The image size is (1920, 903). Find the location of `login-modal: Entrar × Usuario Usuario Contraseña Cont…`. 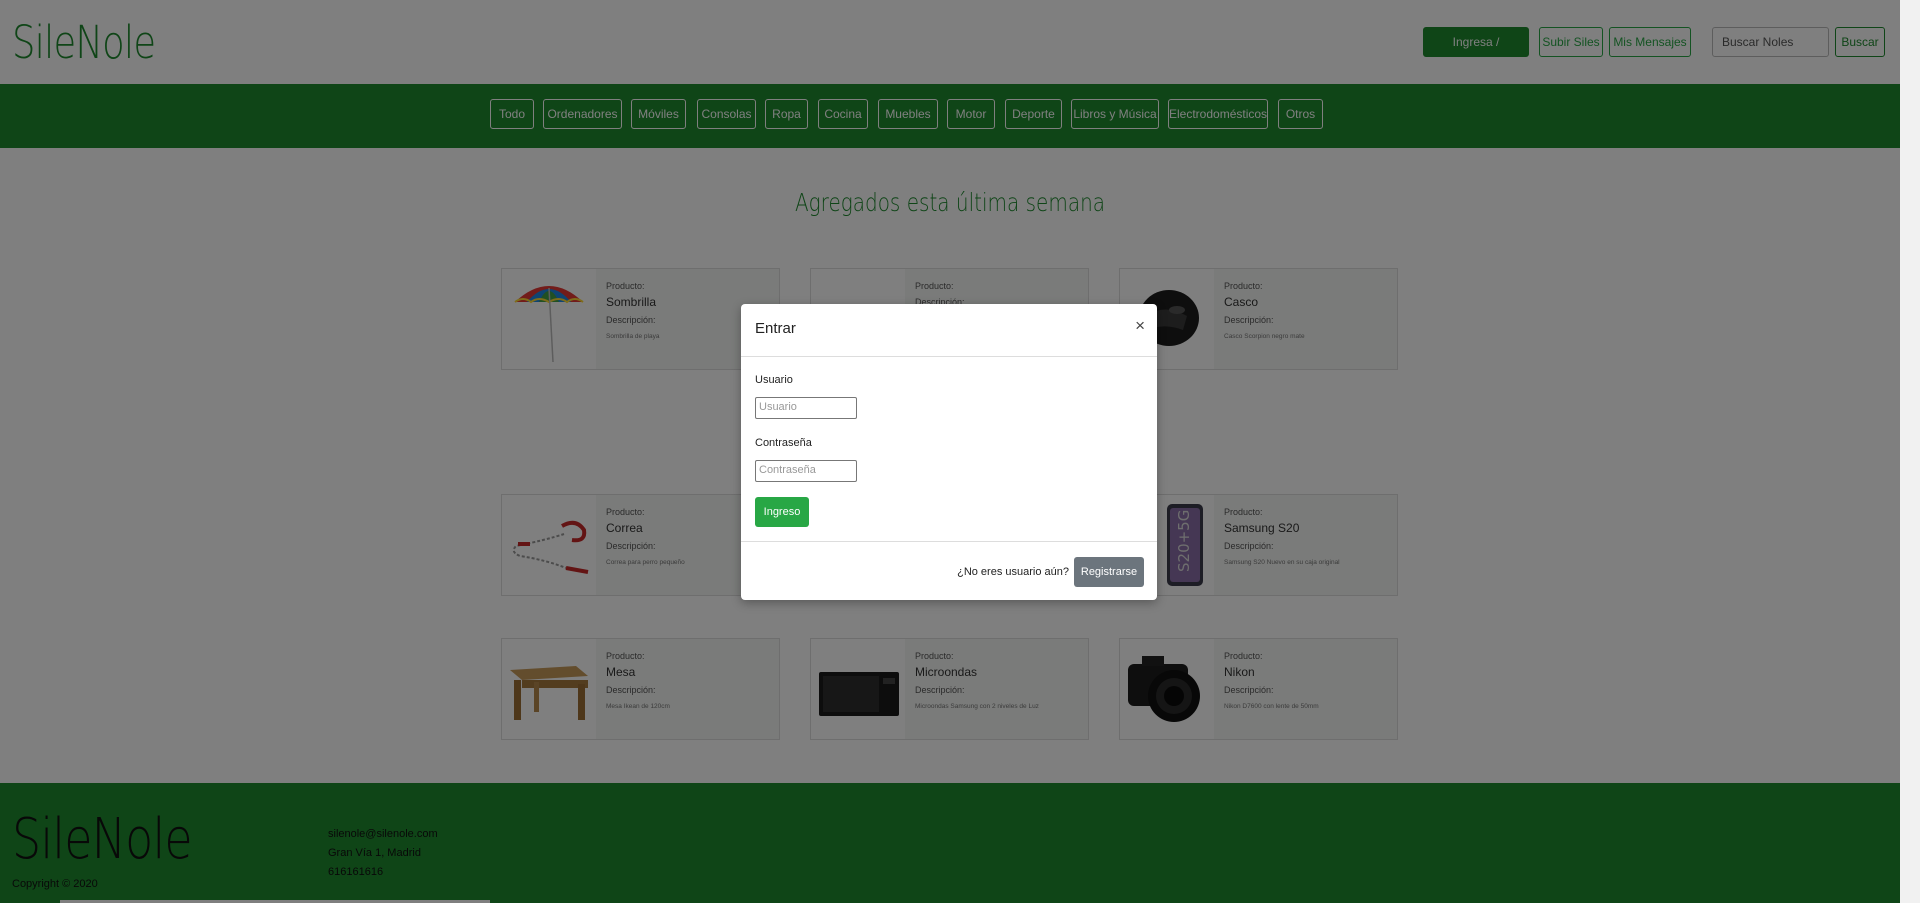

login-modal: Entrar × Usuario Usuario Contraseña Cont… is located at coordinates (949, 452).